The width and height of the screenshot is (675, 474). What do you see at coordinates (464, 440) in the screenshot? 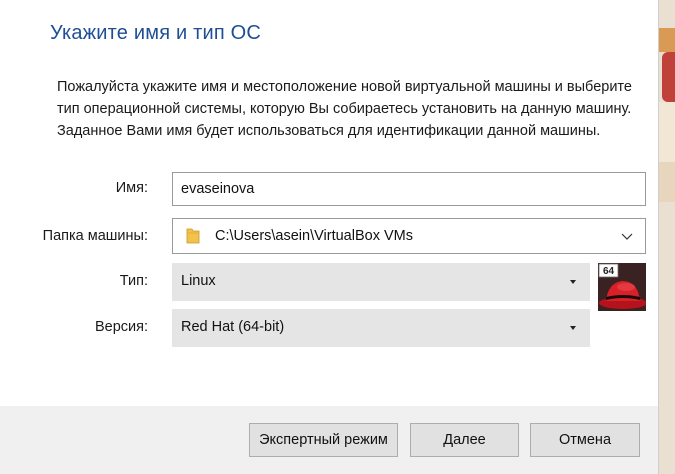
I see `next-button: Далее` at bounding box center [464, 440].